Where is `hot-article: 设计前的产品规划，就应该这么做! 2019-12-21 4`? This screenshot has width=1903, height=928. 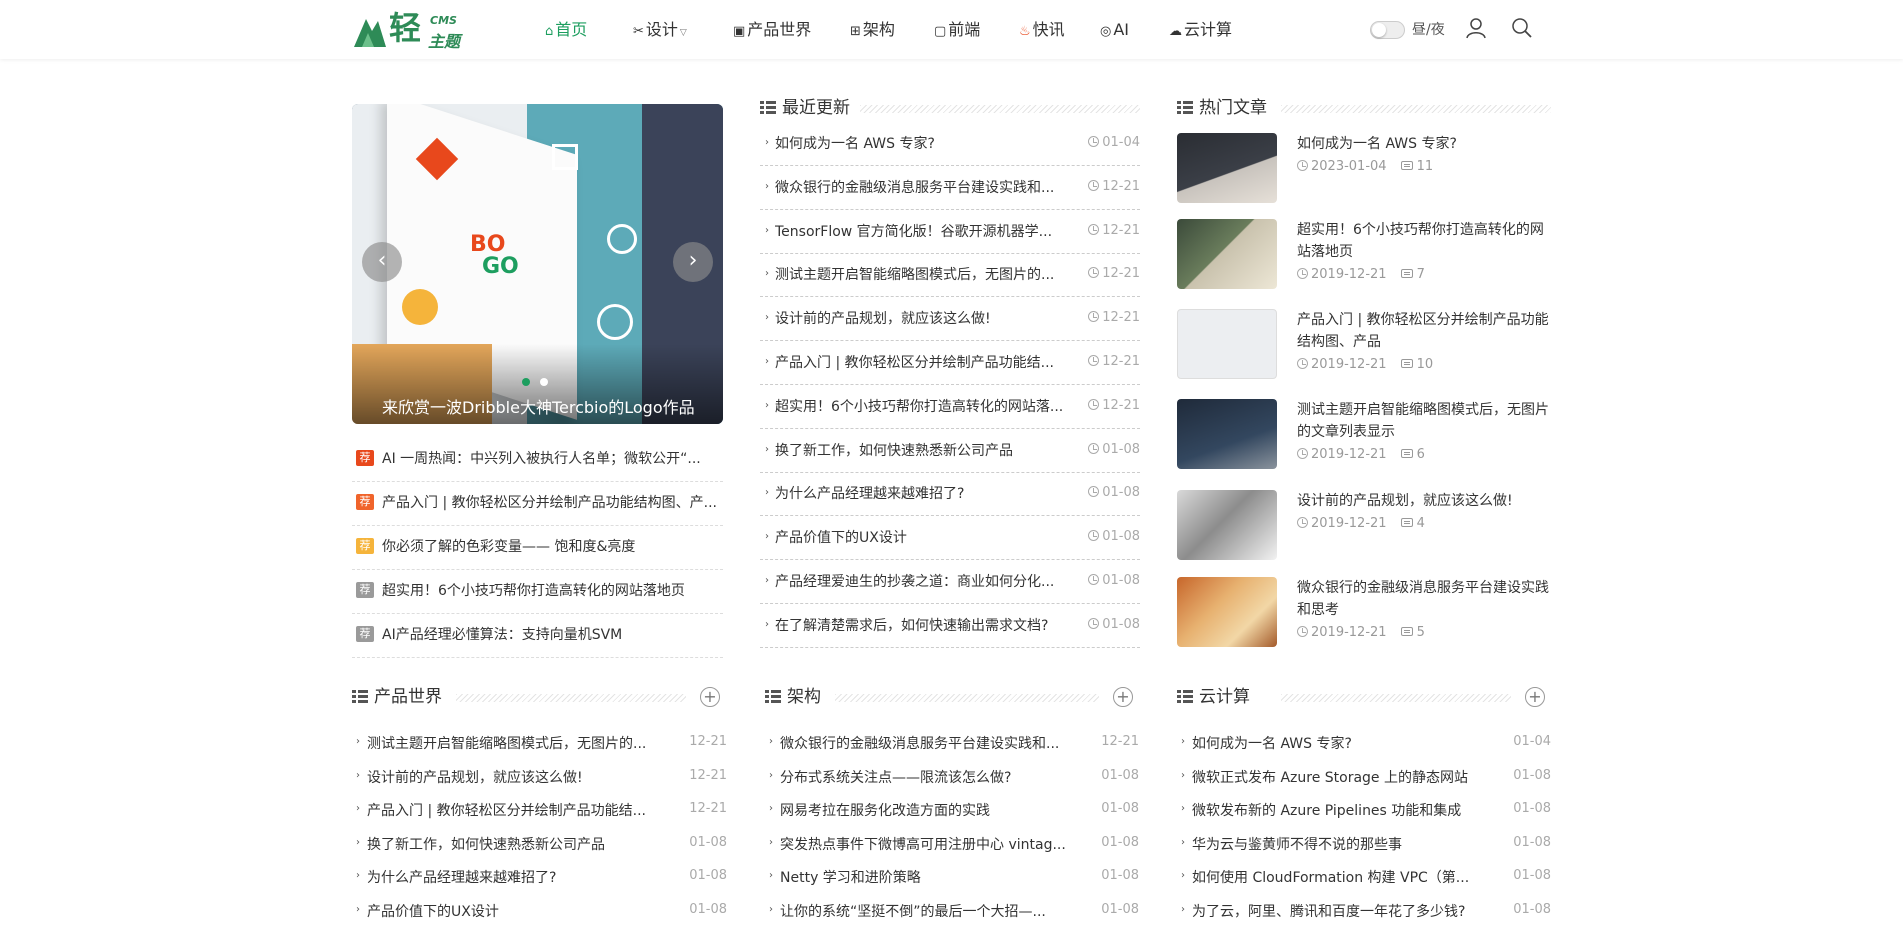
hot-article: 设计前的产品规划，就应该这么做! 2019-12-21 4 is located at coordinates (1364, 527).